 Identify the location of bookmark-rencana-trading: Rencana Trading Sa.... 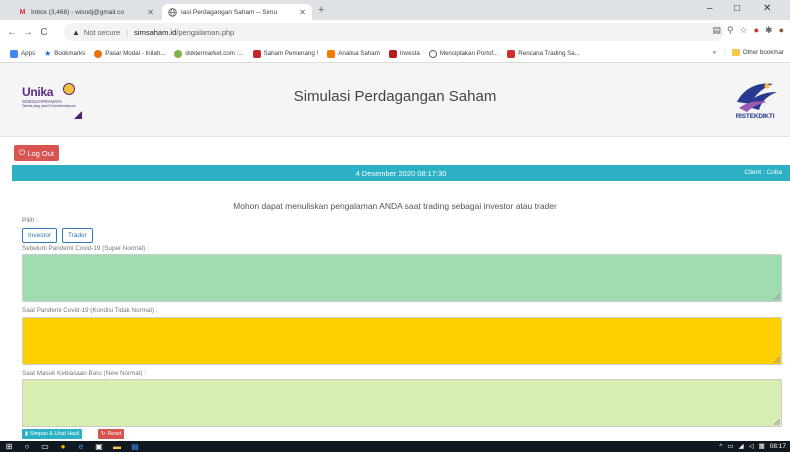
(543, 53).